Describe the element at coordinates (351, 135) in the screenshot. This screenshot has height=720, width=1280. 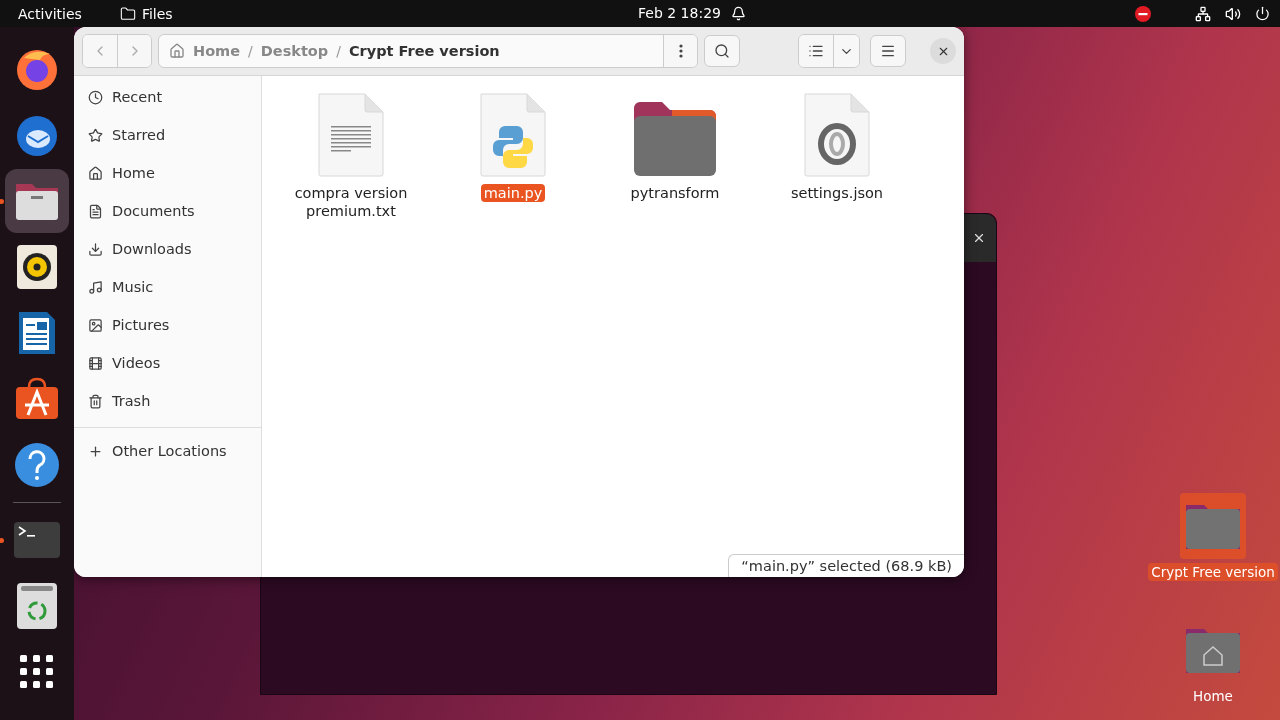
I see `text-file-icon` at that location.